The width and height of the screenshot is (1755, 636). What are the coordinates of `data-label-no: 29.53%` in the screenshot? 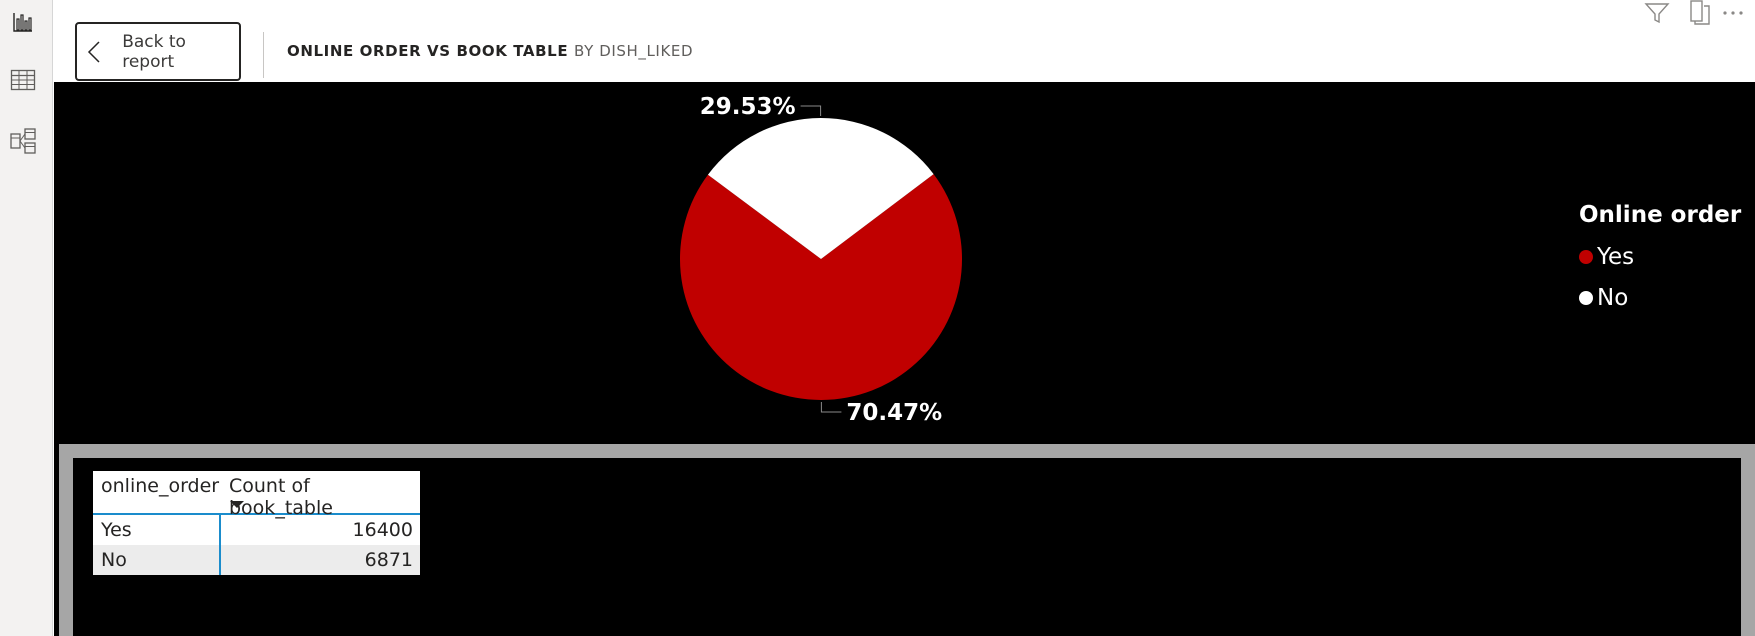 It's located at (748, 107).